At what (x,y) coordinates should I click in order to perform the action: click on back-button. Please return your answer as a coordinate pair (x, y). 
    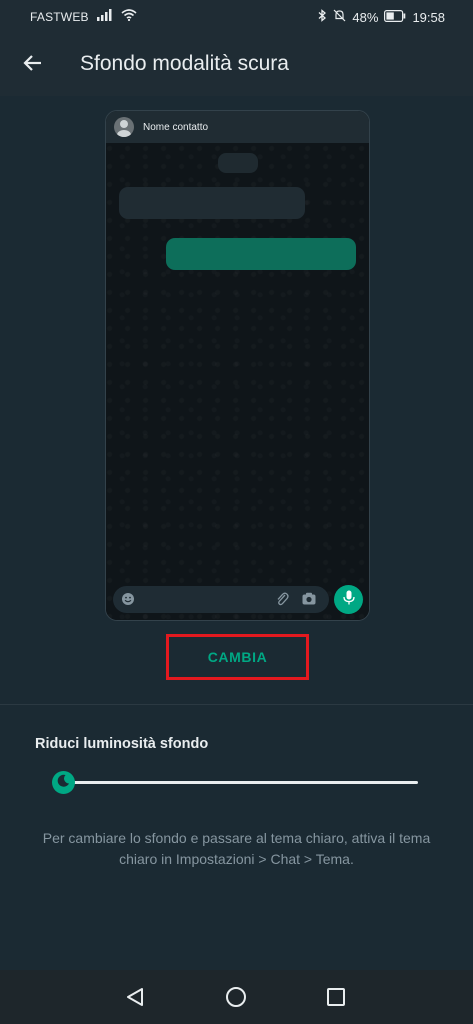
    Looking at the image, I should click on (33, 65).